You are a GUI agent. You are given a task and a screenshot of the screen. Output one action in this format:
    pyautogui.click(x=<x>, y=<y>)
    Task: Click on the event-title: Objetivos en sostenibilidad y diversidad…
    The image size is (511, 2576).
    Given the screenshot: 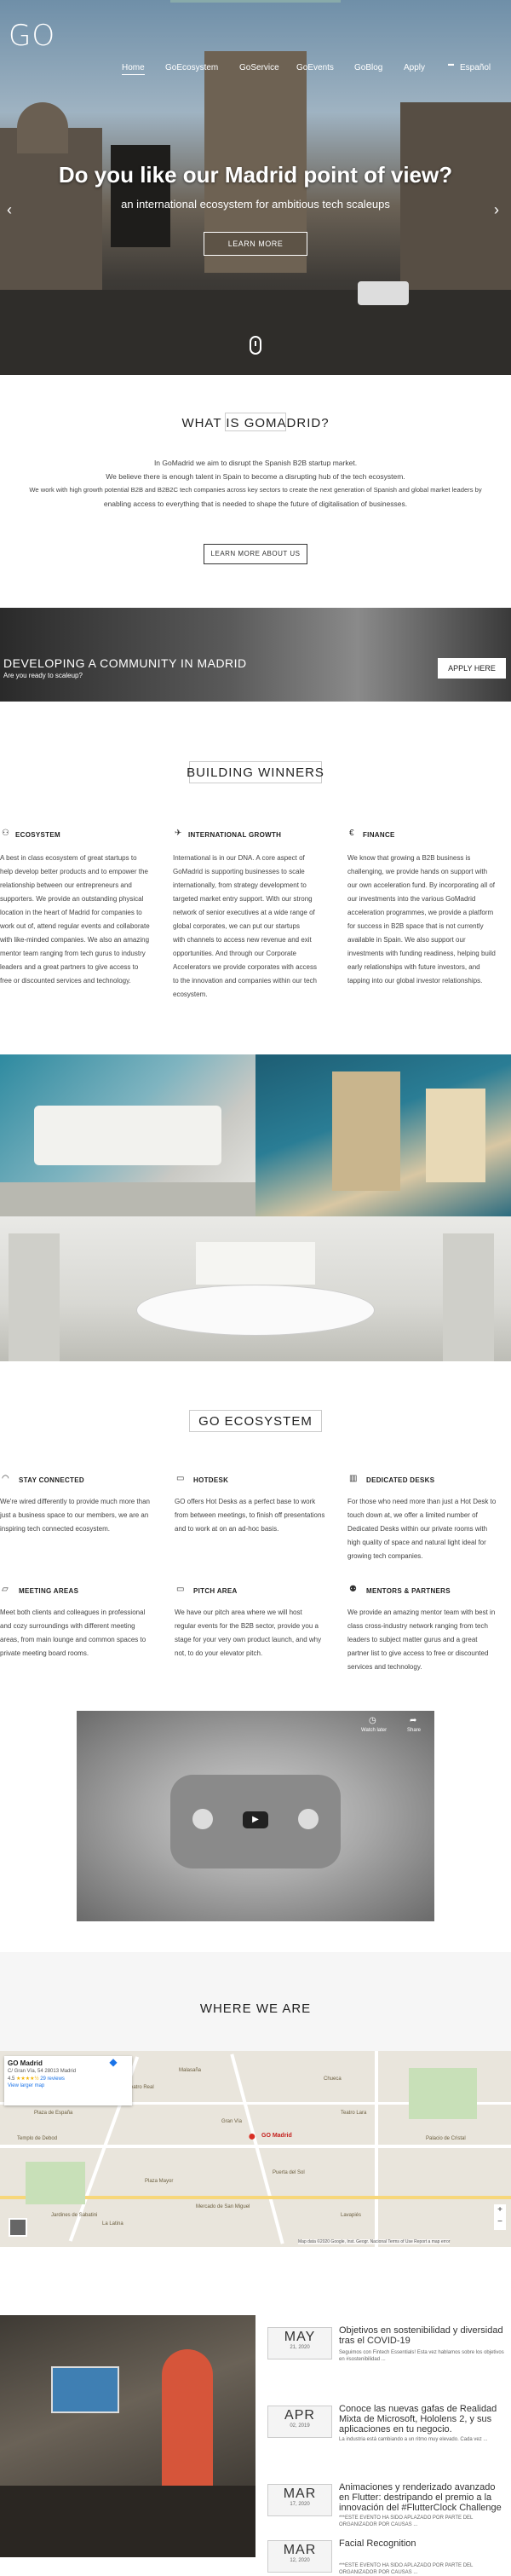 What is the action you would take?
    pyautogui.click(x=422, y=2335)
    